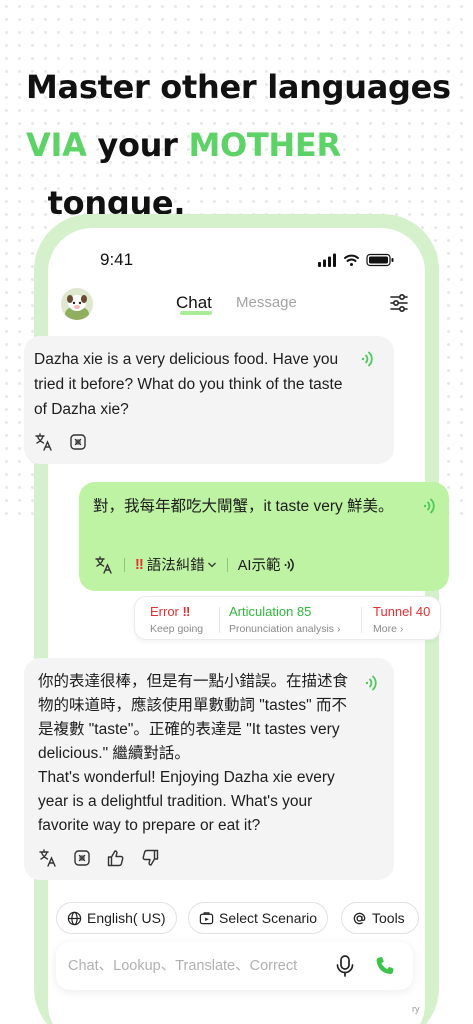 The image size is (473, 1024). I want to click on language-label: English( US), so click(126, 918).